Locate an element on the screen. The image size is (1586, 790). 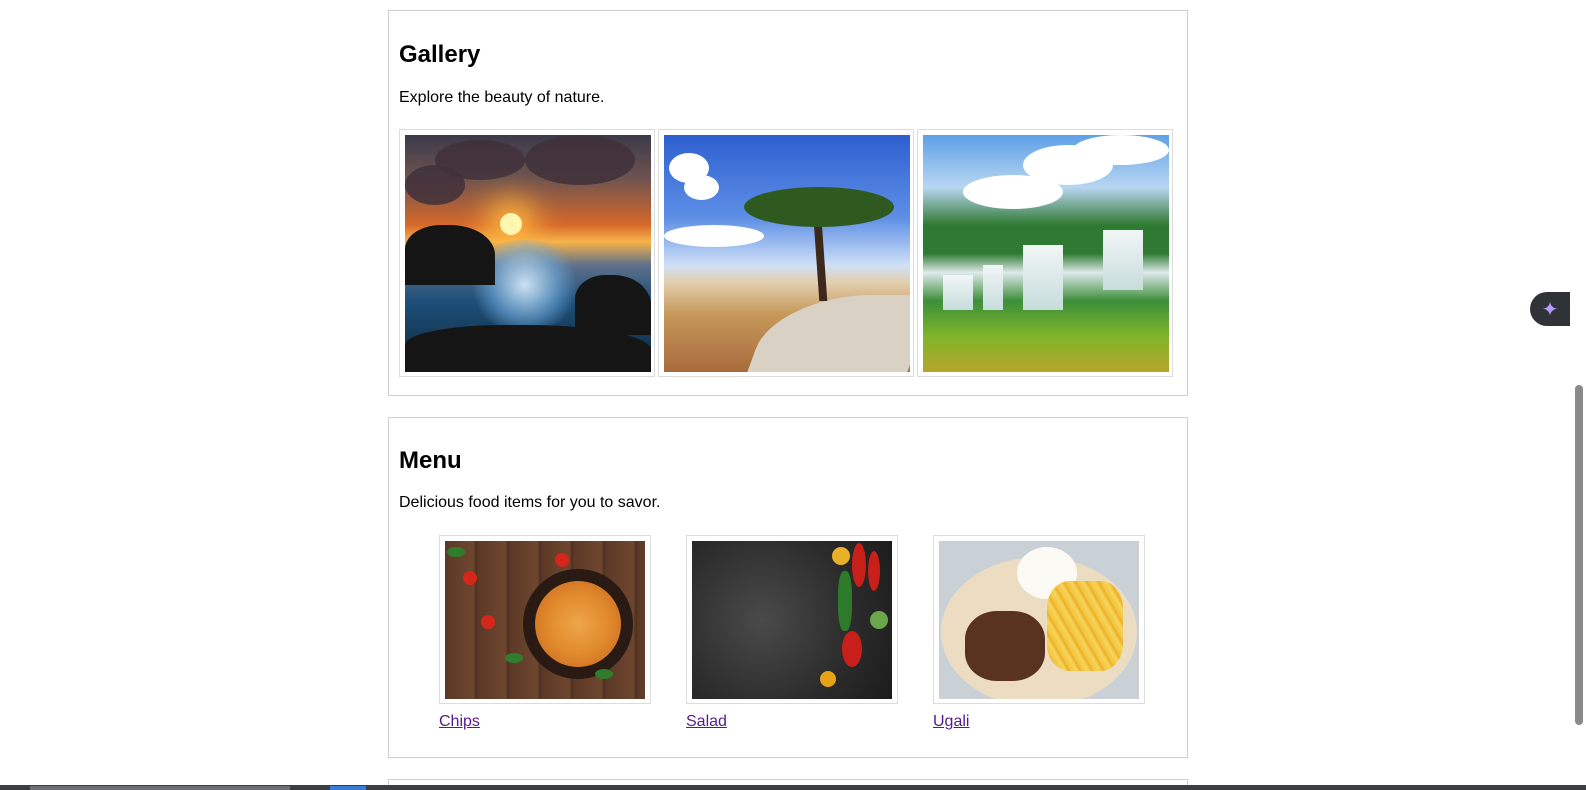
gallery-description: Explore the beauty of nature. is located at coordinates (502, 97).